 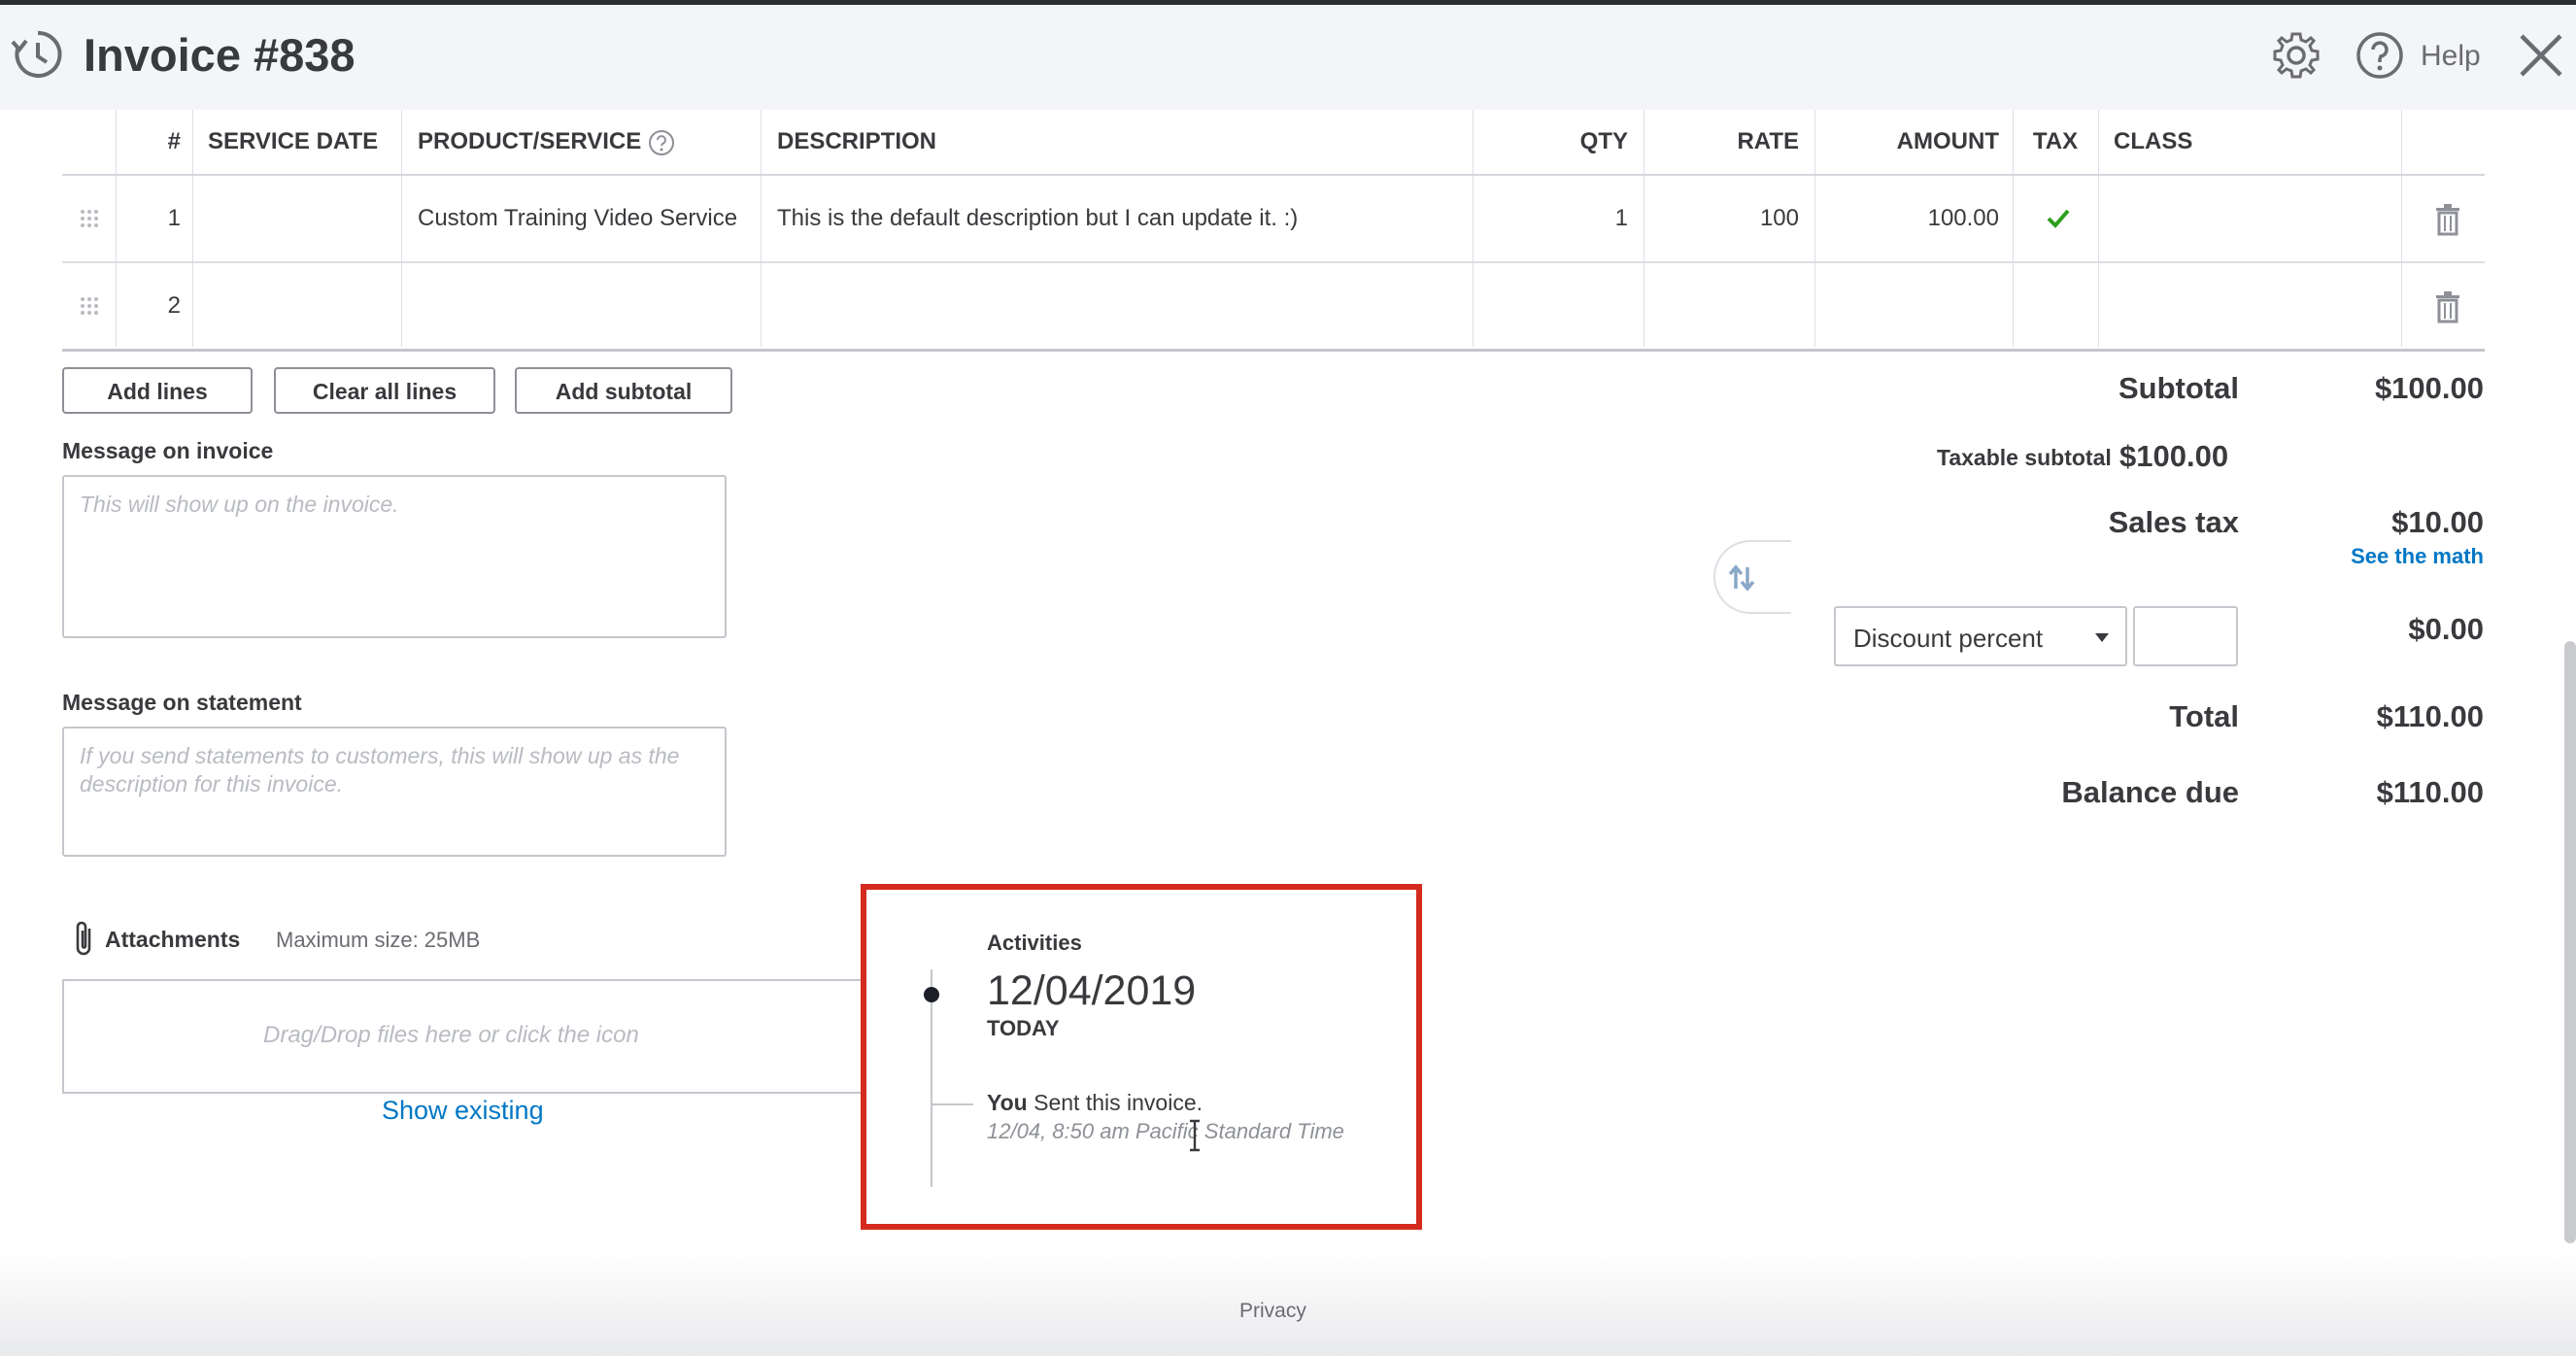 What do you see at coordinates (1721, 306) in the screenshot?
I see `rate-cell` at bounding box center [1721, 306].